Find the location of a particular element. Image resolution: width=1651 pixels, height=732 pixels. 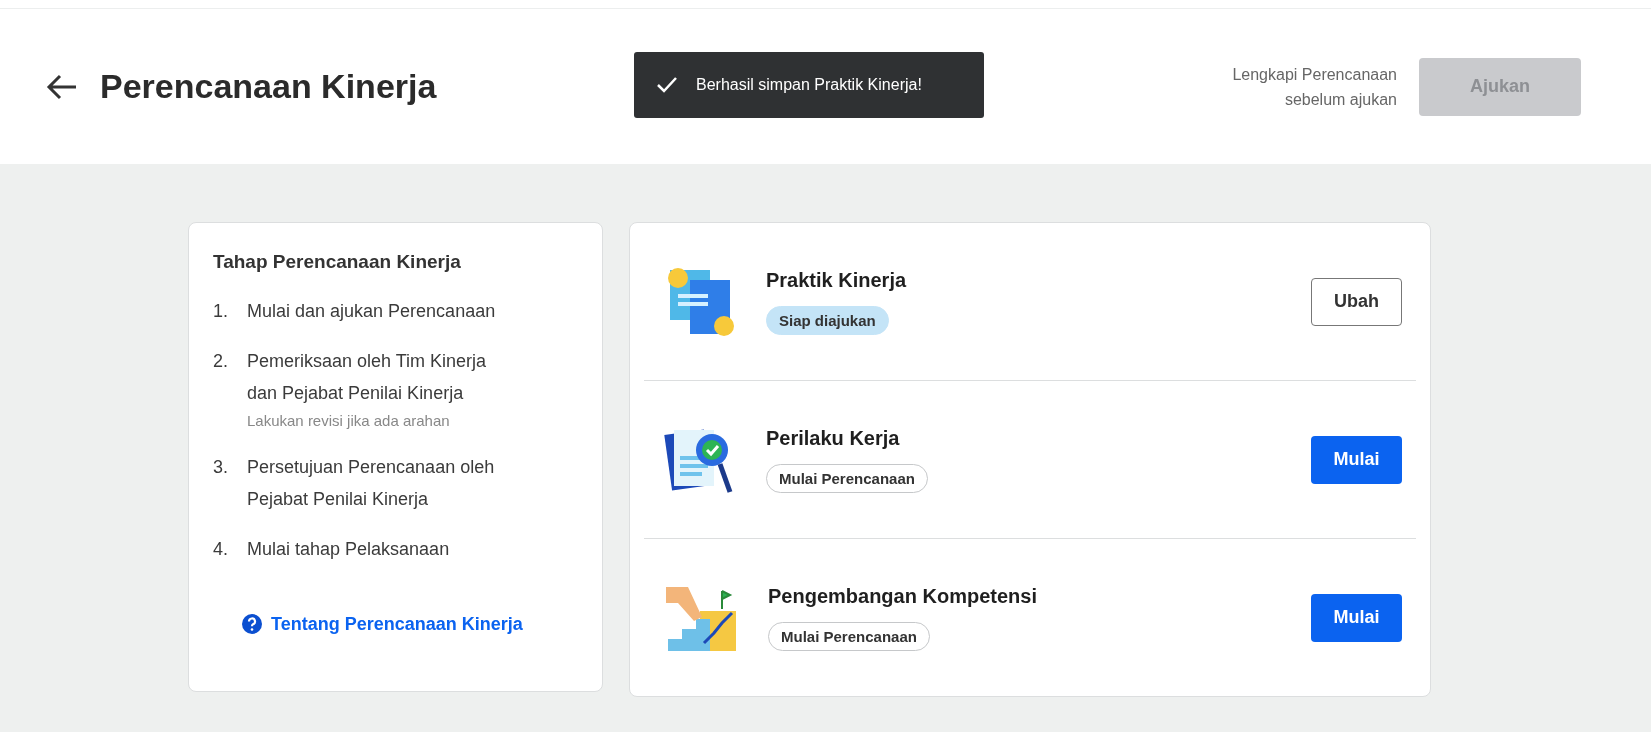

step-text: Mulai dan ajukan Perencanaan is located at coordinates (371, 311).